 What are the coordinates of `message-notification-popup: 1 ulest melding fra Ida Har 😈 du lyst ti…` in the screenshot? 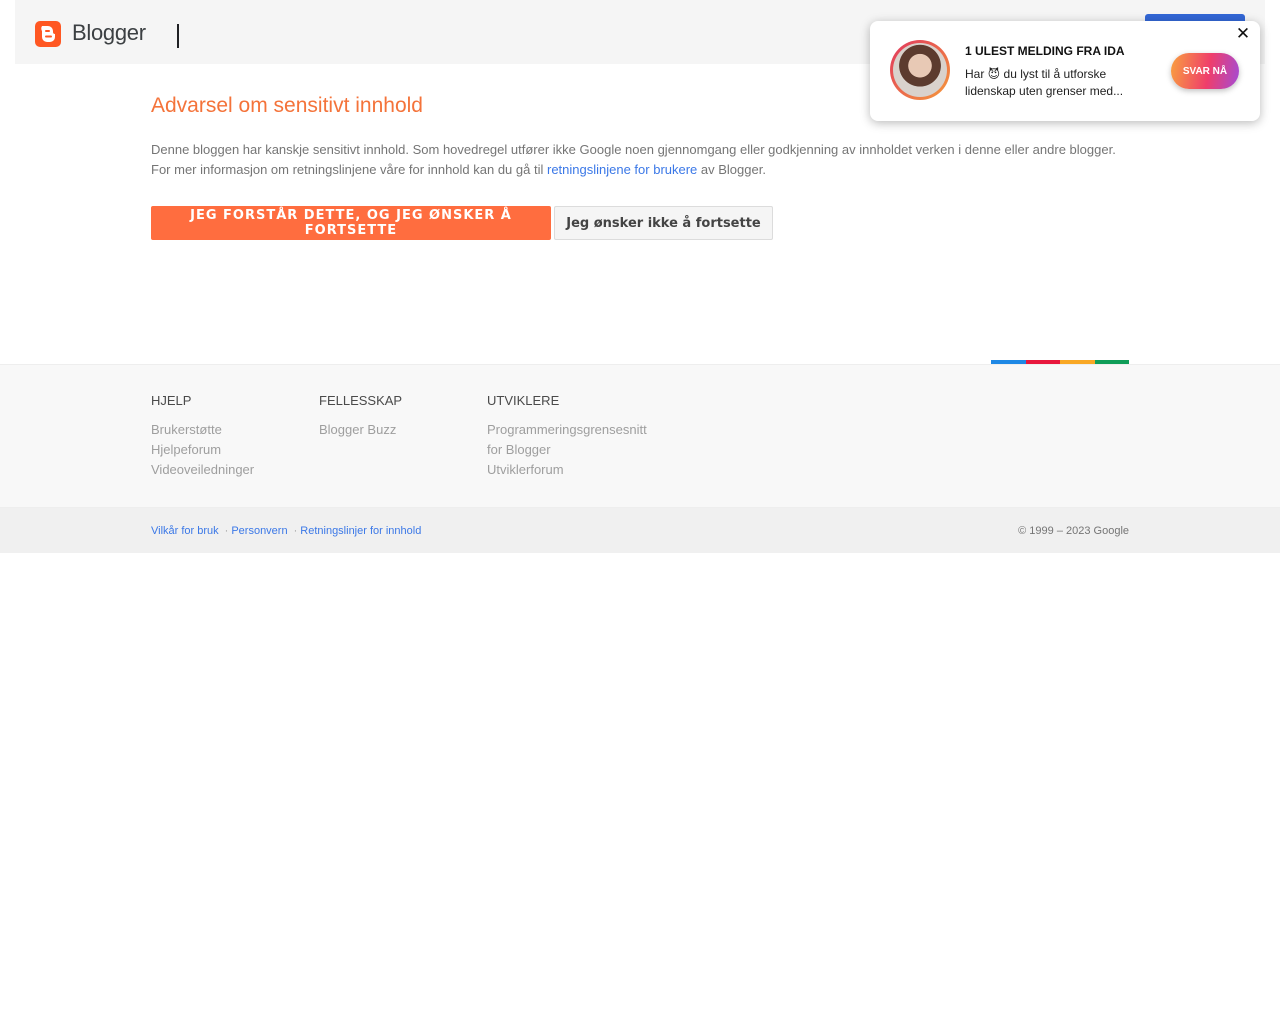 It's located at (1065, 71).